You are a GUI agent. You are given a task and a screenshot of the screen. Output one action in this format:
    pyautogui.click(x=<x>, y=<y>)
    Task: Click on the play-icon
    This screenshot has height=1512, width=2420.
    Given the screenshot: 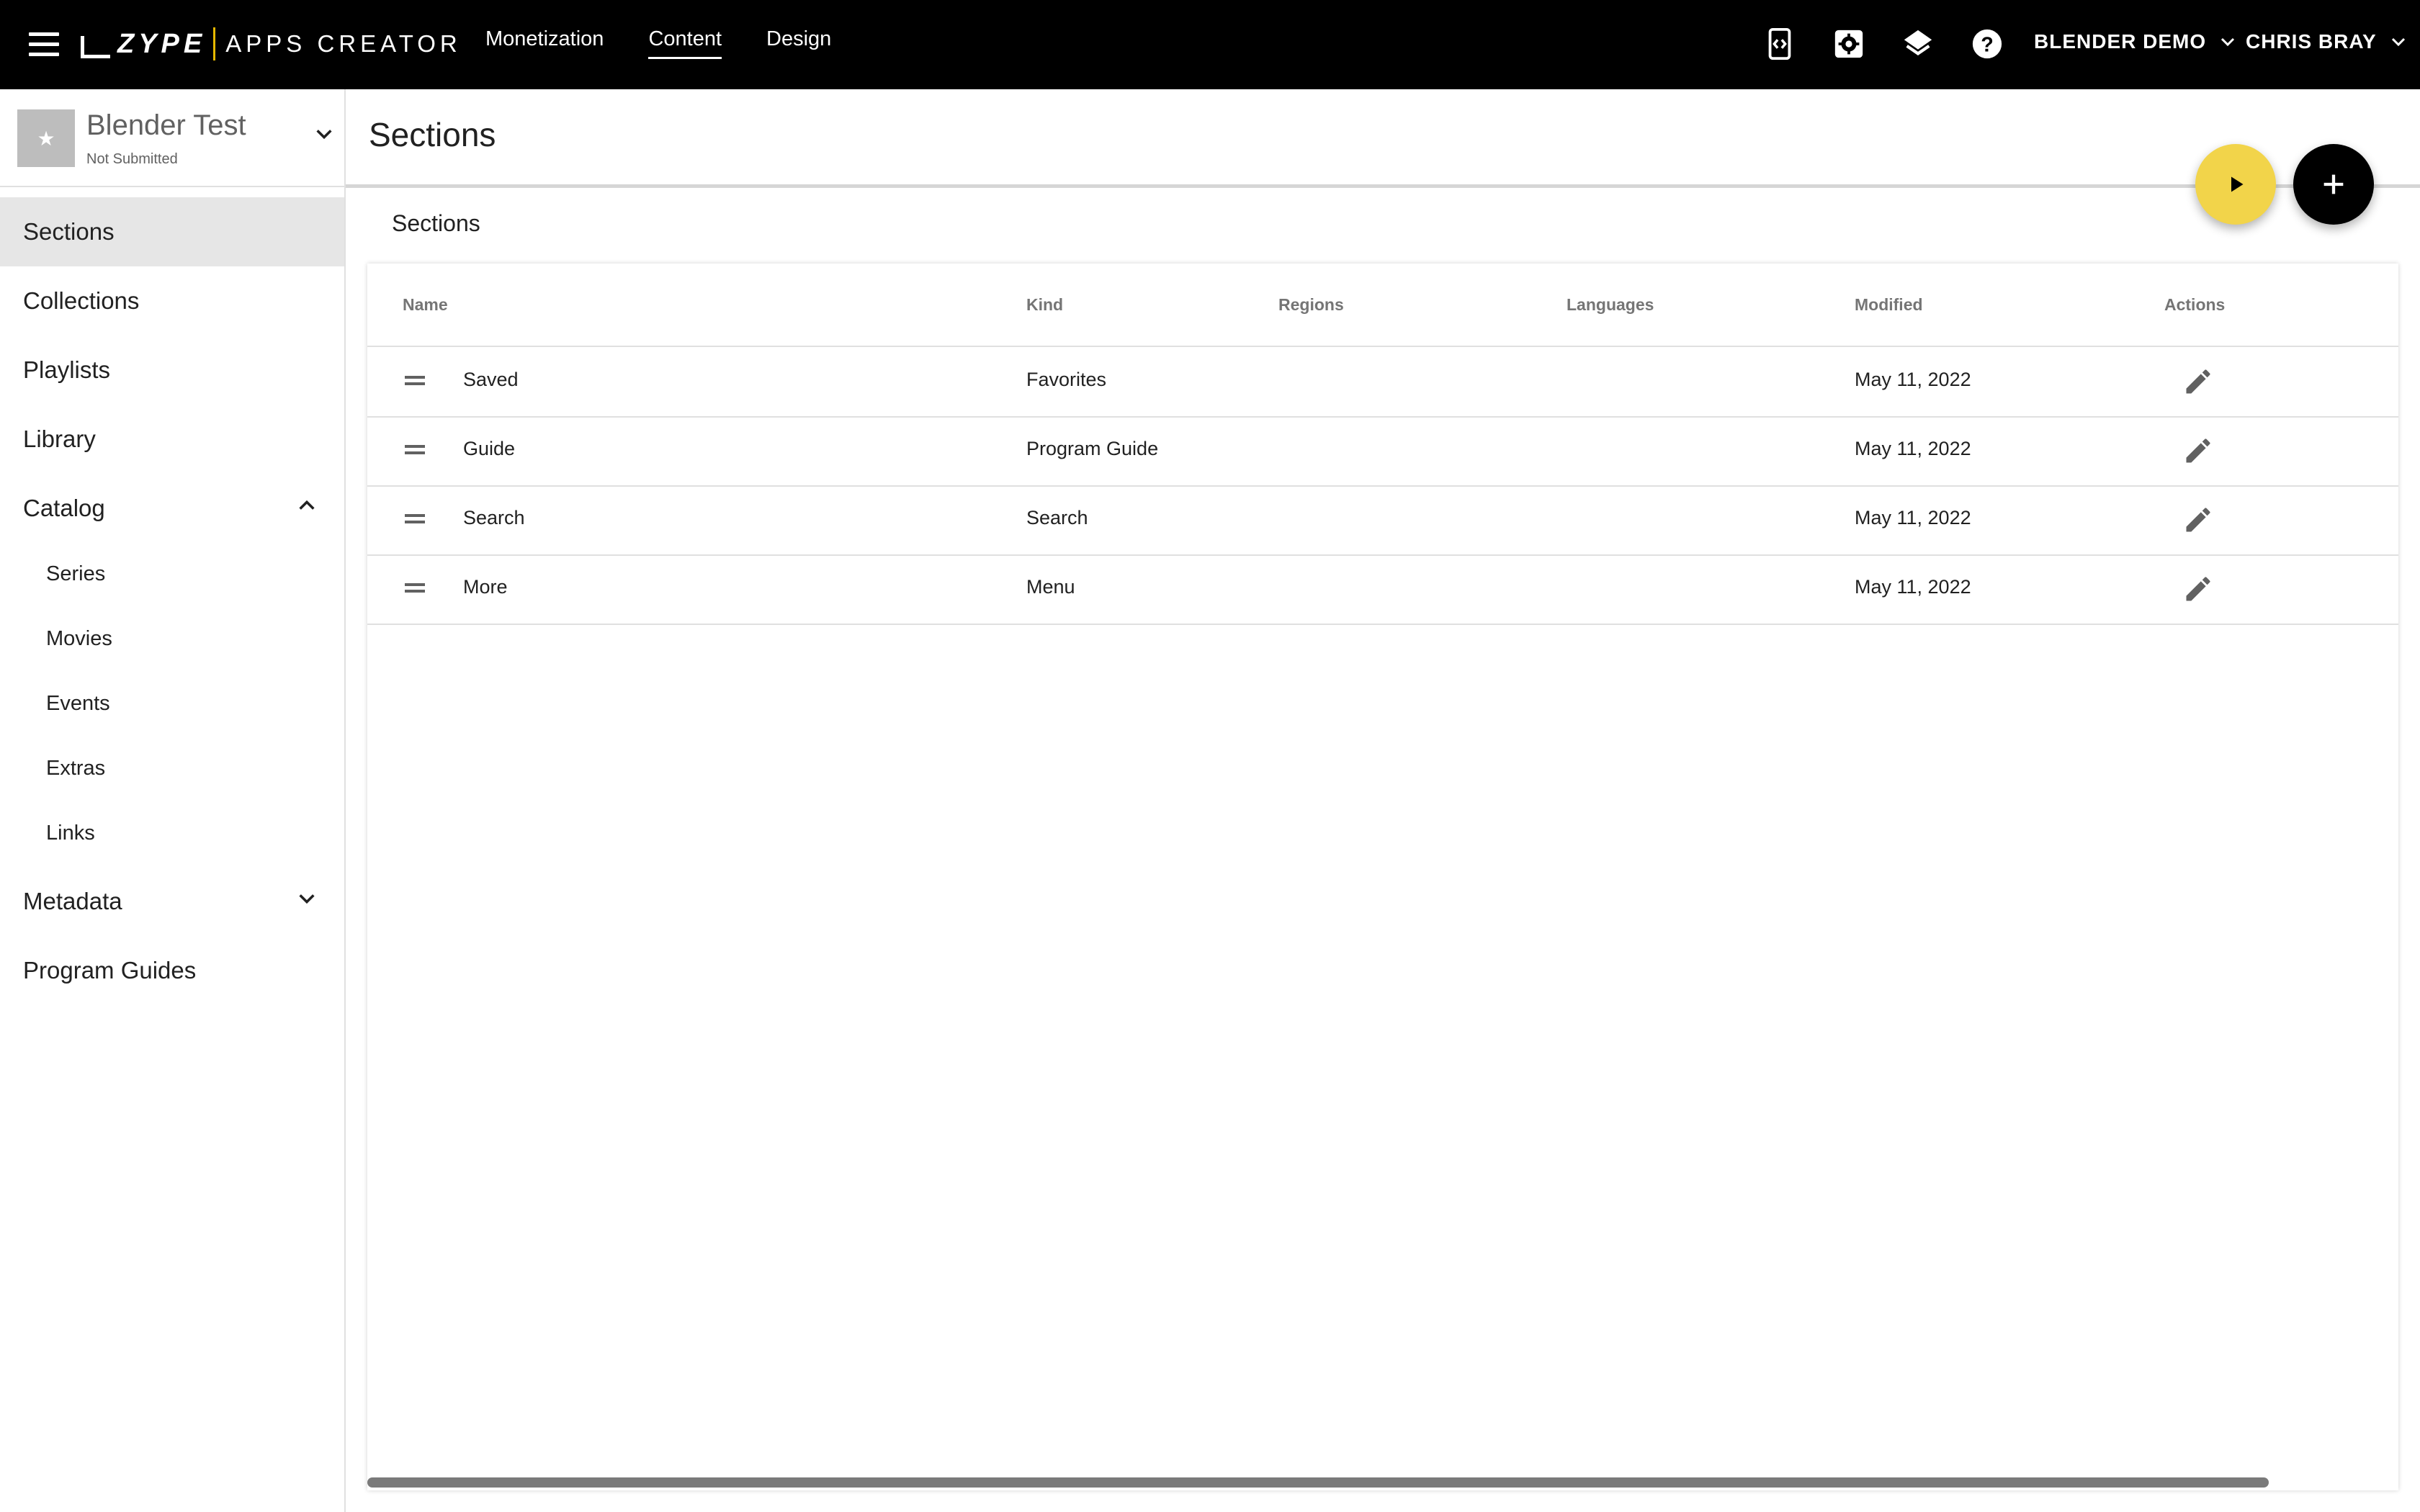 What is the action you would take?
    pyautogui.click(x=2237, y=184)
    